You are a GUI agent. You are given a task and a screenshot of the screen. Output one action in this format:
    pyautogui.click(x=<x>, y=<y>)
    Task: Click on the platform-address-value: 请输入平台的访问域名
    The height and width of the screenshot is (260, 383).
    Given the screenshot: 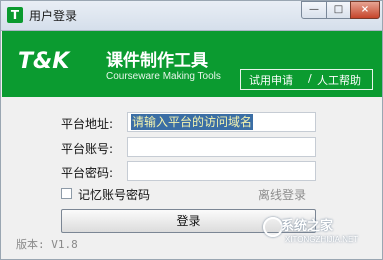 What is the action you would take?
    pyautogui.click(x=192, y=122)
    